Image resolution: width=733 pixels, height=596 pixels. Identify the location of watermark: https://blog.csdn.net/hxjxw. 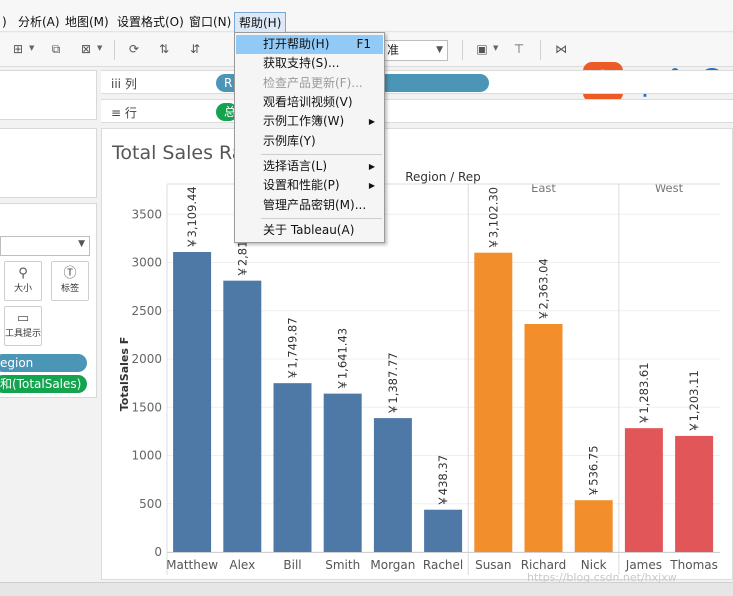
(602, 577).